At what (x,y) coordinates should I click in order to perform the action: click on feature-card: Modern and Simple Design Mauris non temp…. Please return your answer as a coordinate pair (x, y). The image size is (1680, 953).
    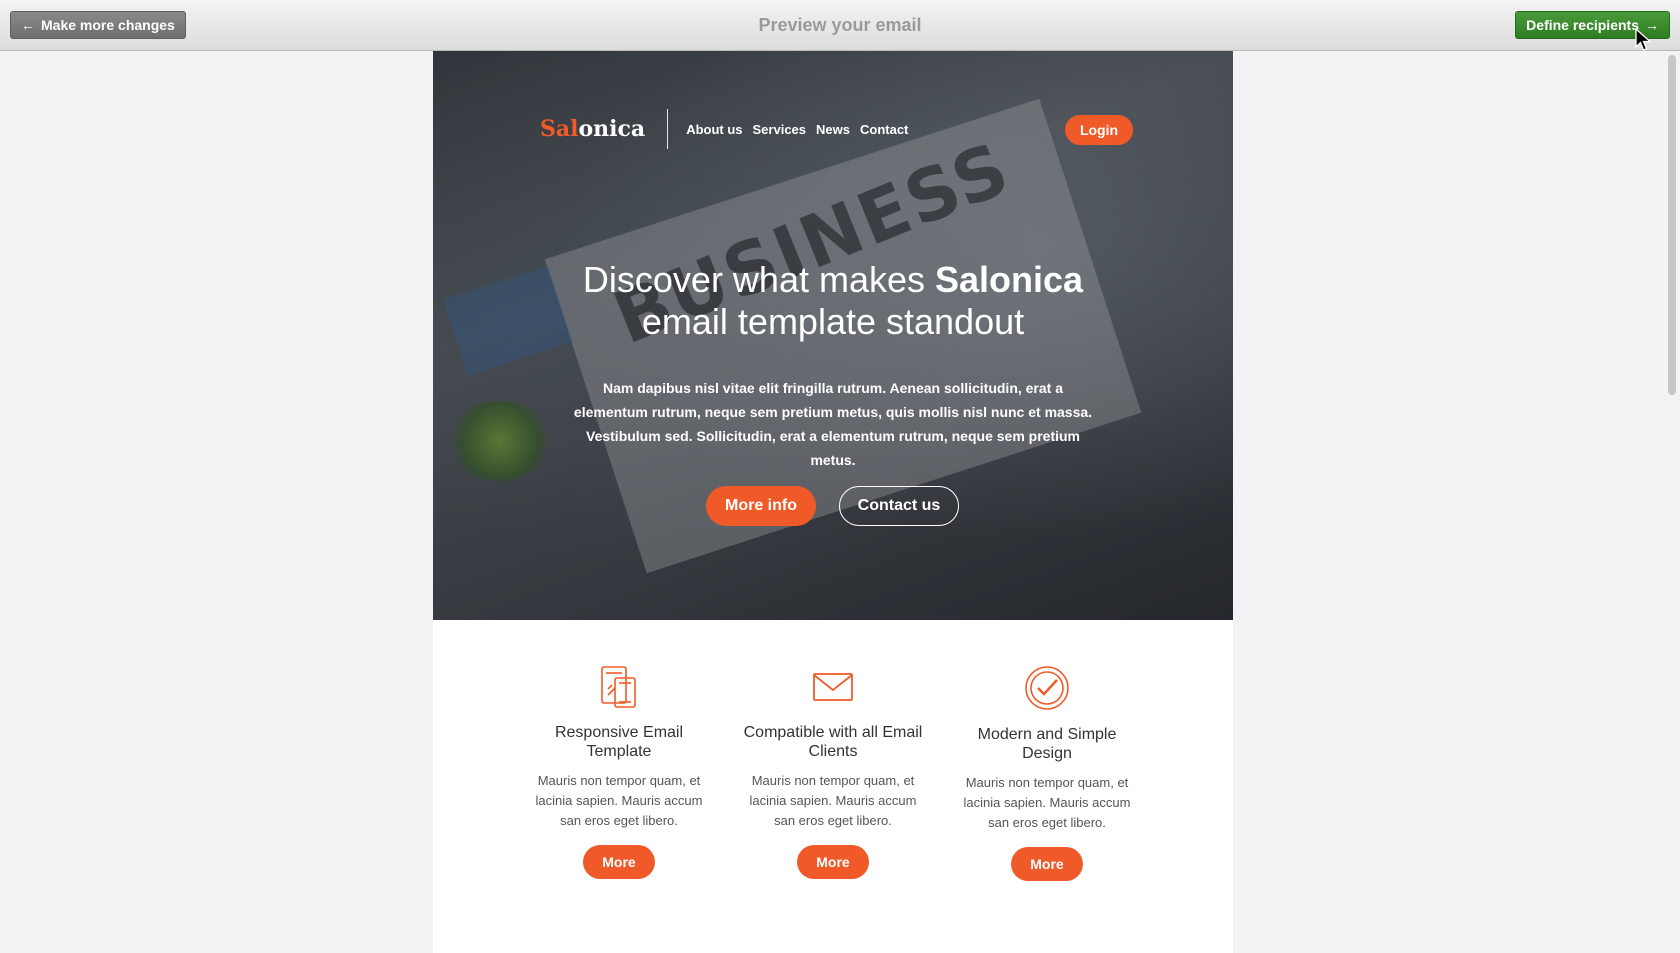
    Looking at the image, I should click on (1047, 773).